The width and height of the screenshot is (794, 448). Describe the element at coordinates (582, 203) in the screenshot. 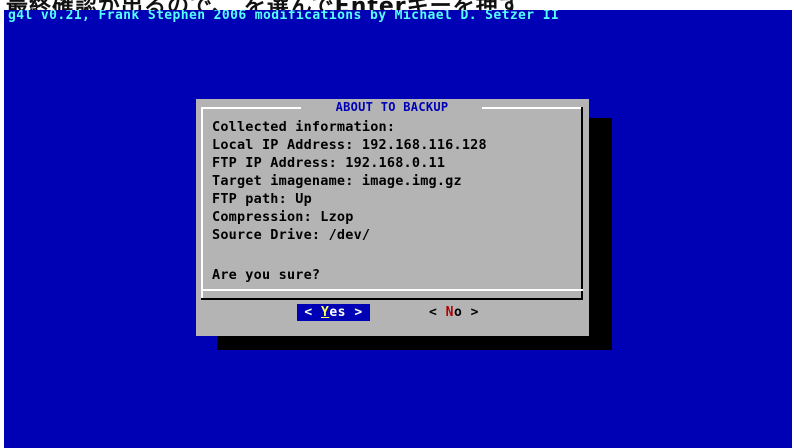

I see `frame-right` at that location.